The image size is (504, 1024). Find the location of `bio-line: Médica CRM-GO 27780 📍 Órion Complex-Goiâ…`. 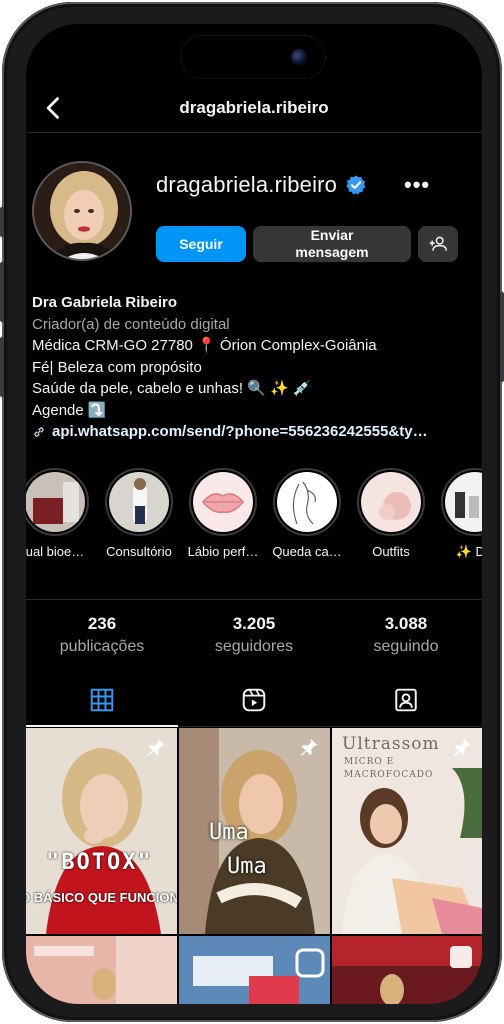

bio-line: Médica CRM-GO 27780 📍 Órion Complex-Goiâ… is located at coordinates (204, 345).